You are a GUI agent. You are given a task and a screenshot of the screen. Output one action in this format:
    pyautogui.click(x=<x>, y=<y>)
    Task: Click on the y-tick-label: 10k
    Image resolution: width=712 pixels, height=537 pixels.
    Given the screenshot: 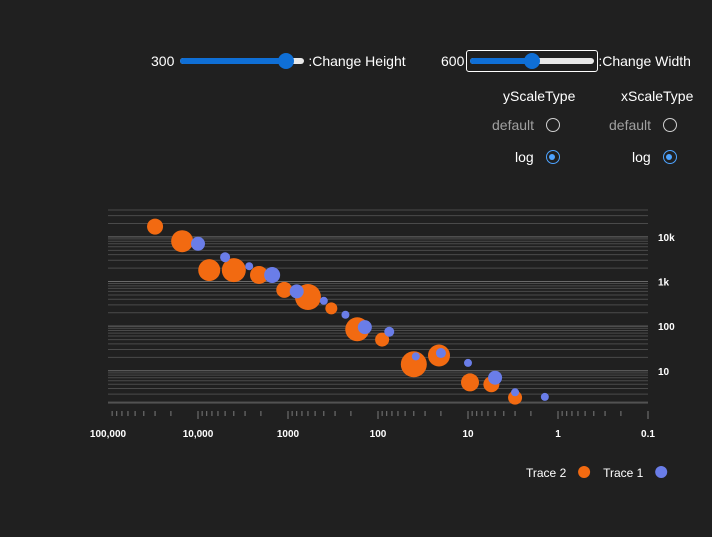 What is the action you would take?
    pyautogui.click(x=666, y=238)
    